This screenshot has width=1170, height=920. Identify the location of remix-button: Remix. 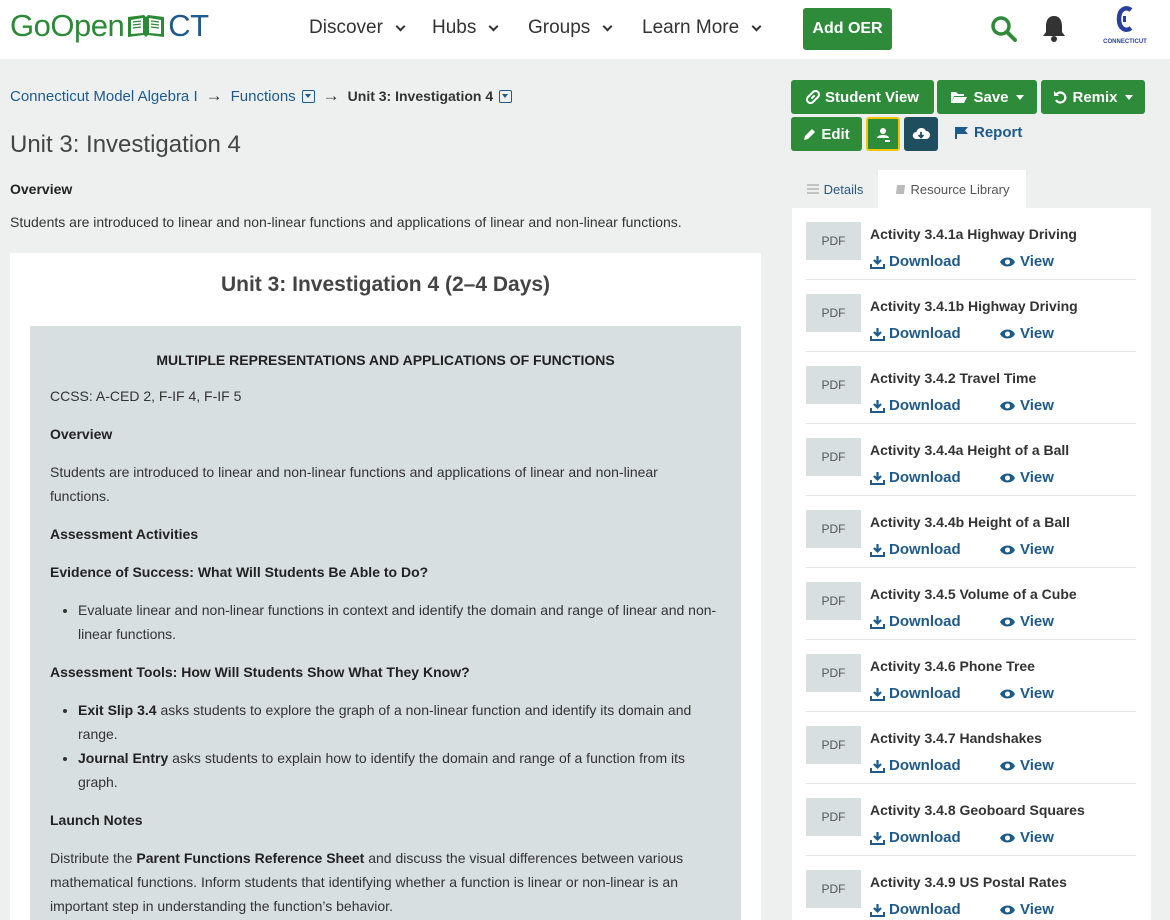
(1093, 97).